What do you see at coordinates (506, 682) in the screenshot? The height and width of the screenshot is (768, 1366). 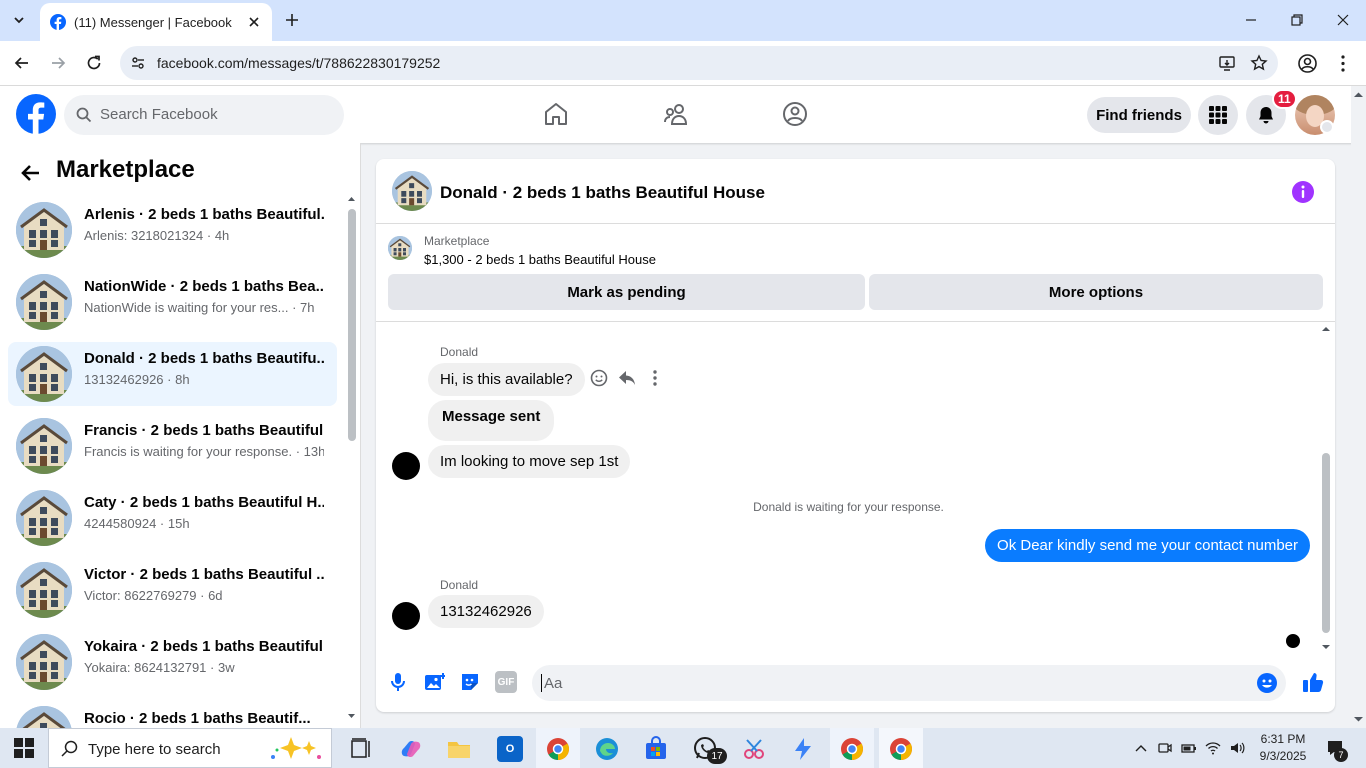 I see `gif-button: GIF` at bounding box center [506, 682].